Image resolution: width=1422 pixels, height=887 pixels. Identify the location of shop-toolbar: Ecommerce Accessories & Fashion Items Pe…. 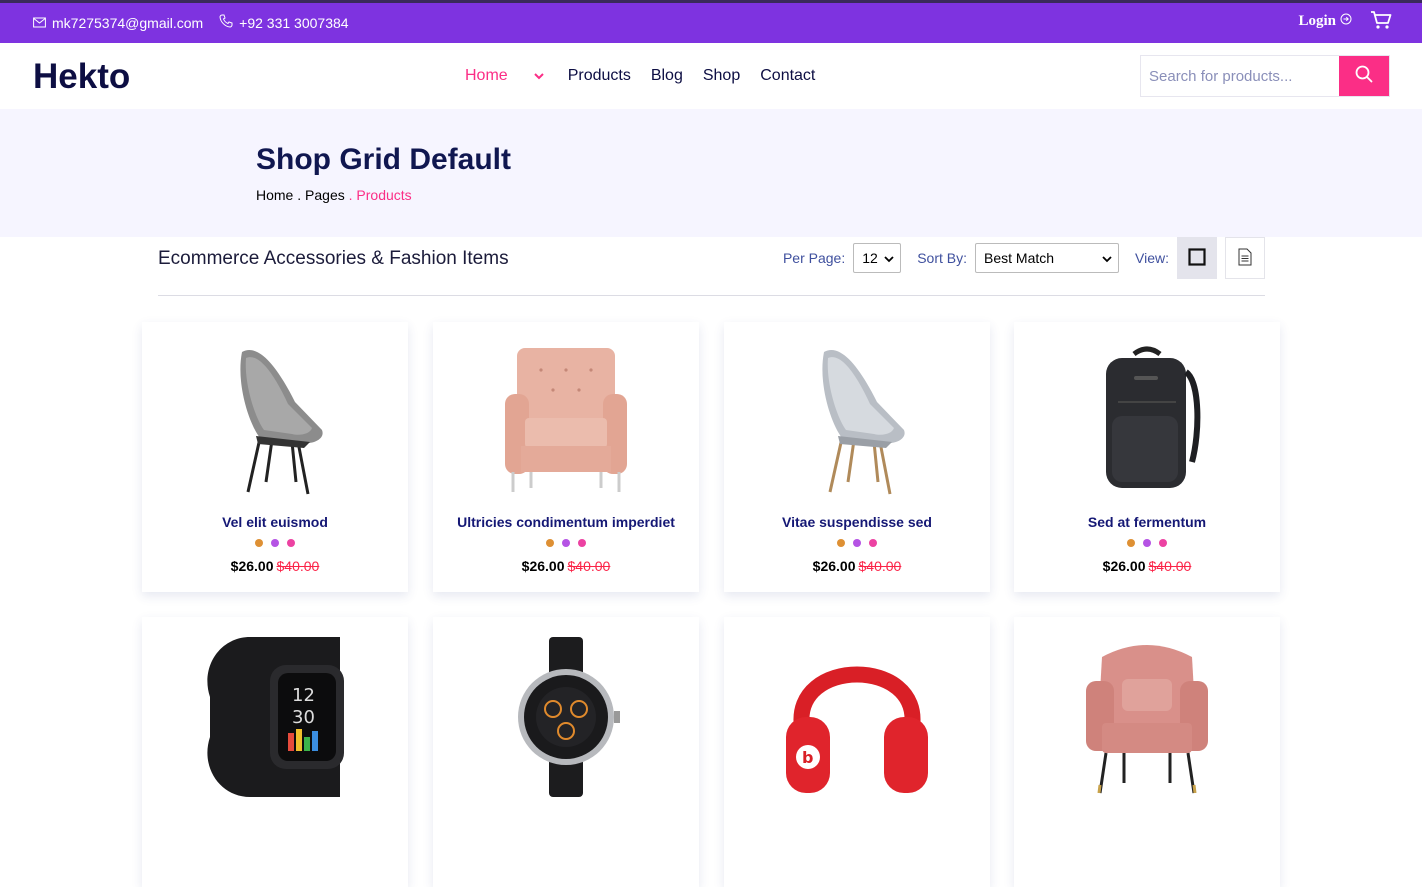
(711, 266).